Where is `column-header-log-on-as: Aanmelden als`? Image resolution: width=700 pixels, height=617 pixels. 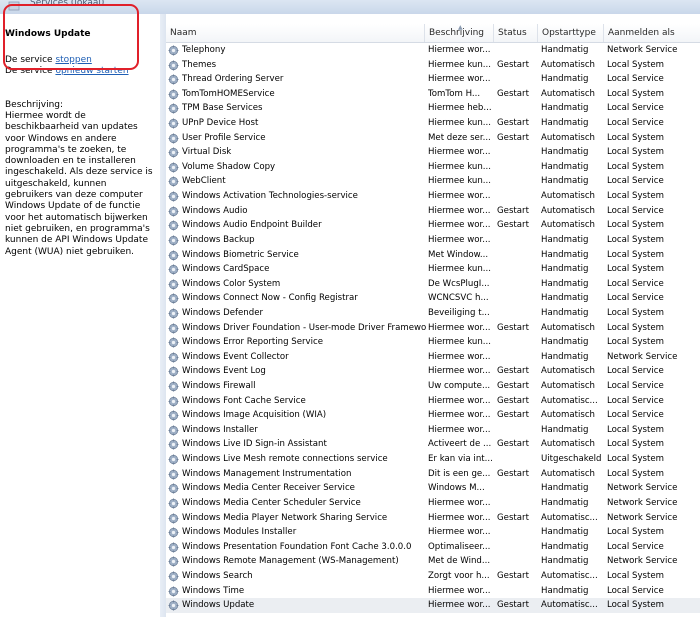 column-header-log-on-as: Aanmelden als is located at coordinates (652, 33).